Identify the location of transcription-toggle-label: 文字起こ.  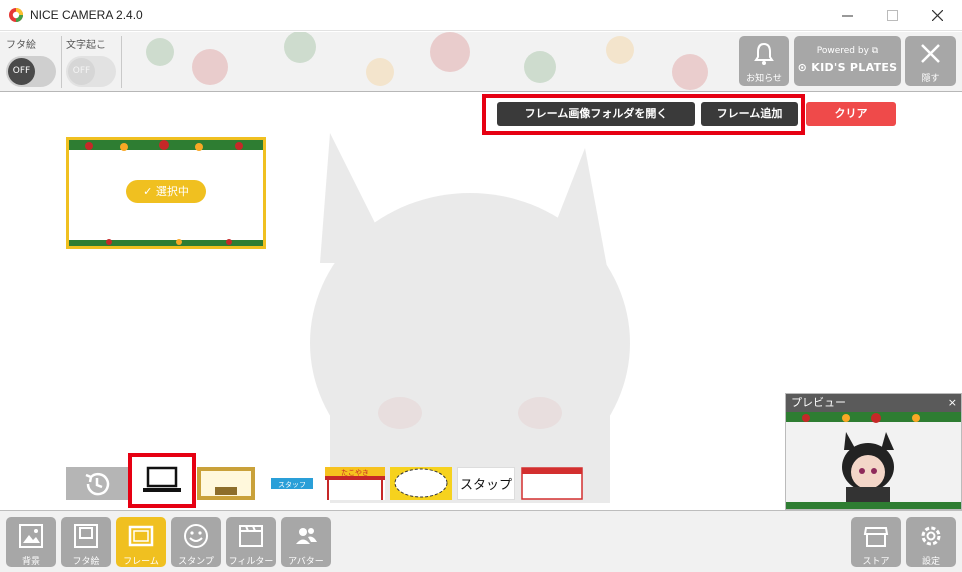
(86, 45).